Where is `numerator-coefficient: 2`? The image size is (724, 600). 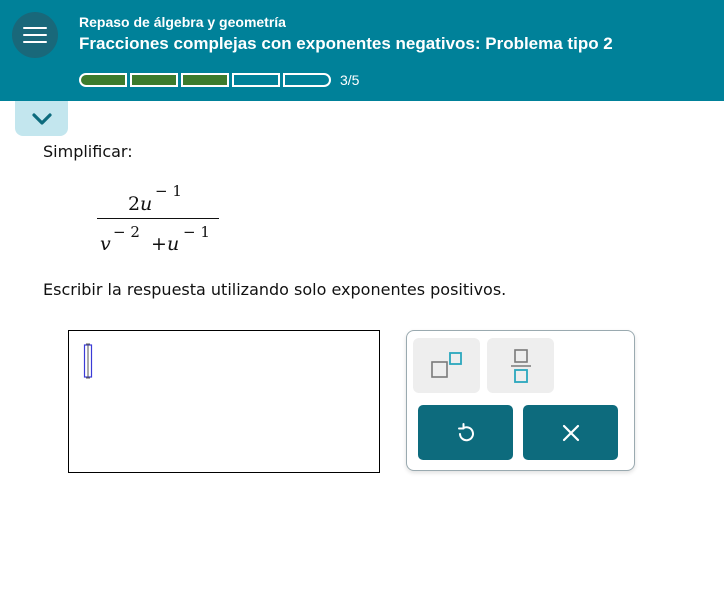 numerator-coefficient: 2 is located at coordinates (134, 204).